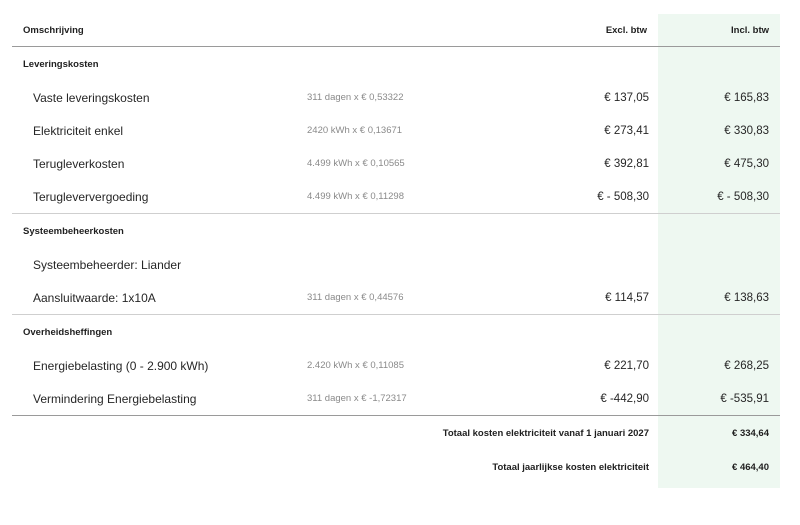 The image size is (800, 525). I want to click on row-description: Vaste leveringskosten, so click(91, 97).